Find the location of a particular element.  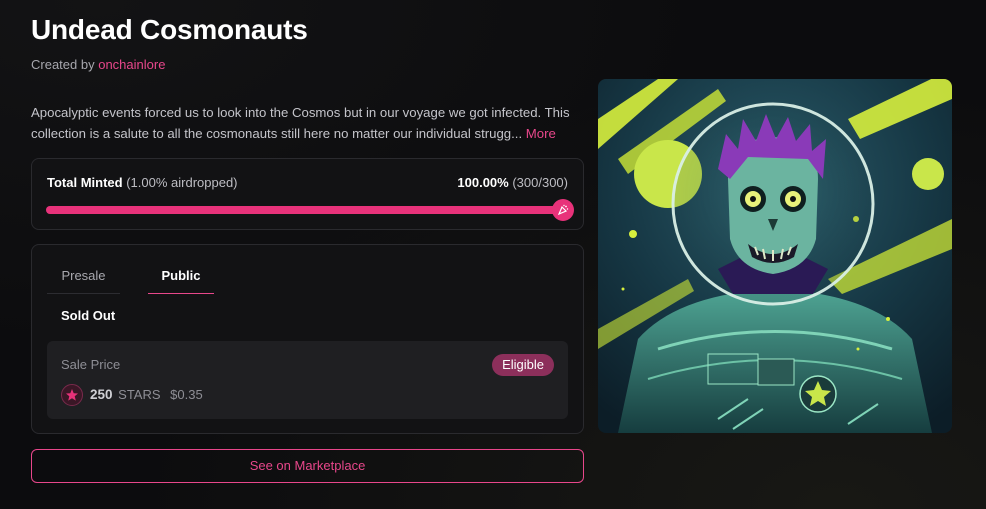

phase-tabs: Presale Public is located at coordinates (138, 277).